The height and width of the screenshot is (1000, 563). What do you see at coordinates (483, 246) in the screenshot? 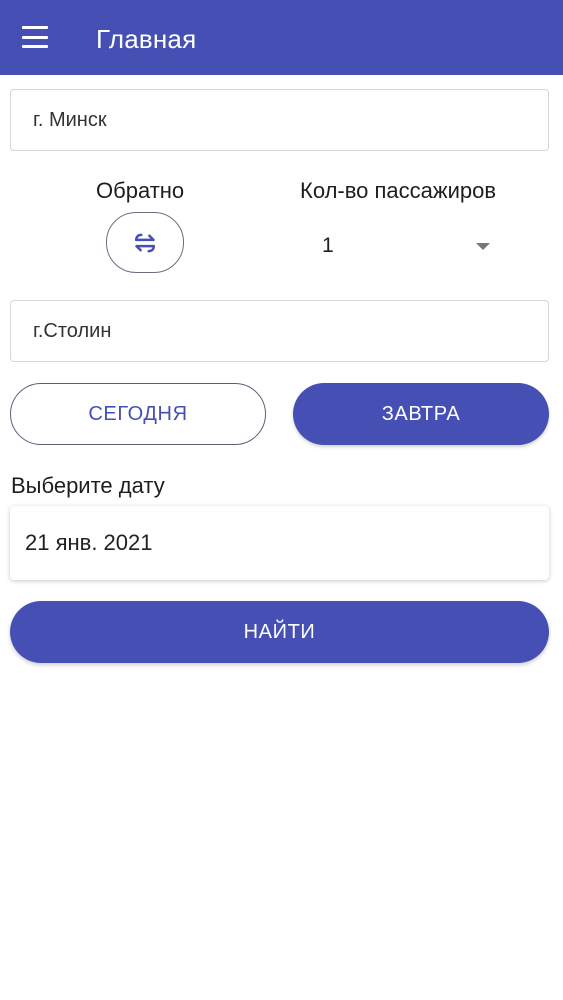
I see `dropdown-caret-icon` at bounding box center [483, 246].